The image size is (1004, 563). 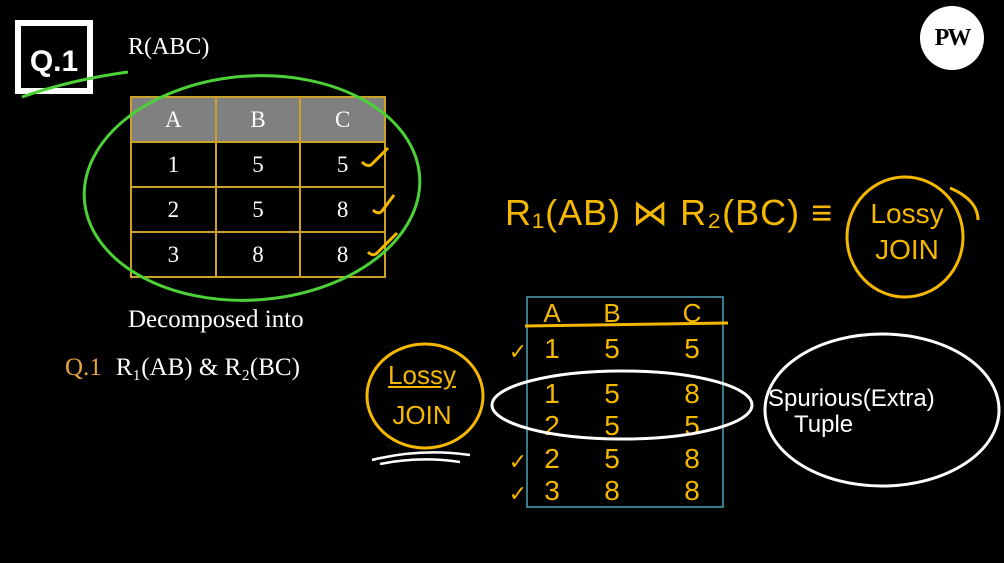 What do you see at coordinates (207, 367) in the screenshot?
I see `decomposition-text: R₁(AB) & R₂(BC)` at bounding box center [207, 367].